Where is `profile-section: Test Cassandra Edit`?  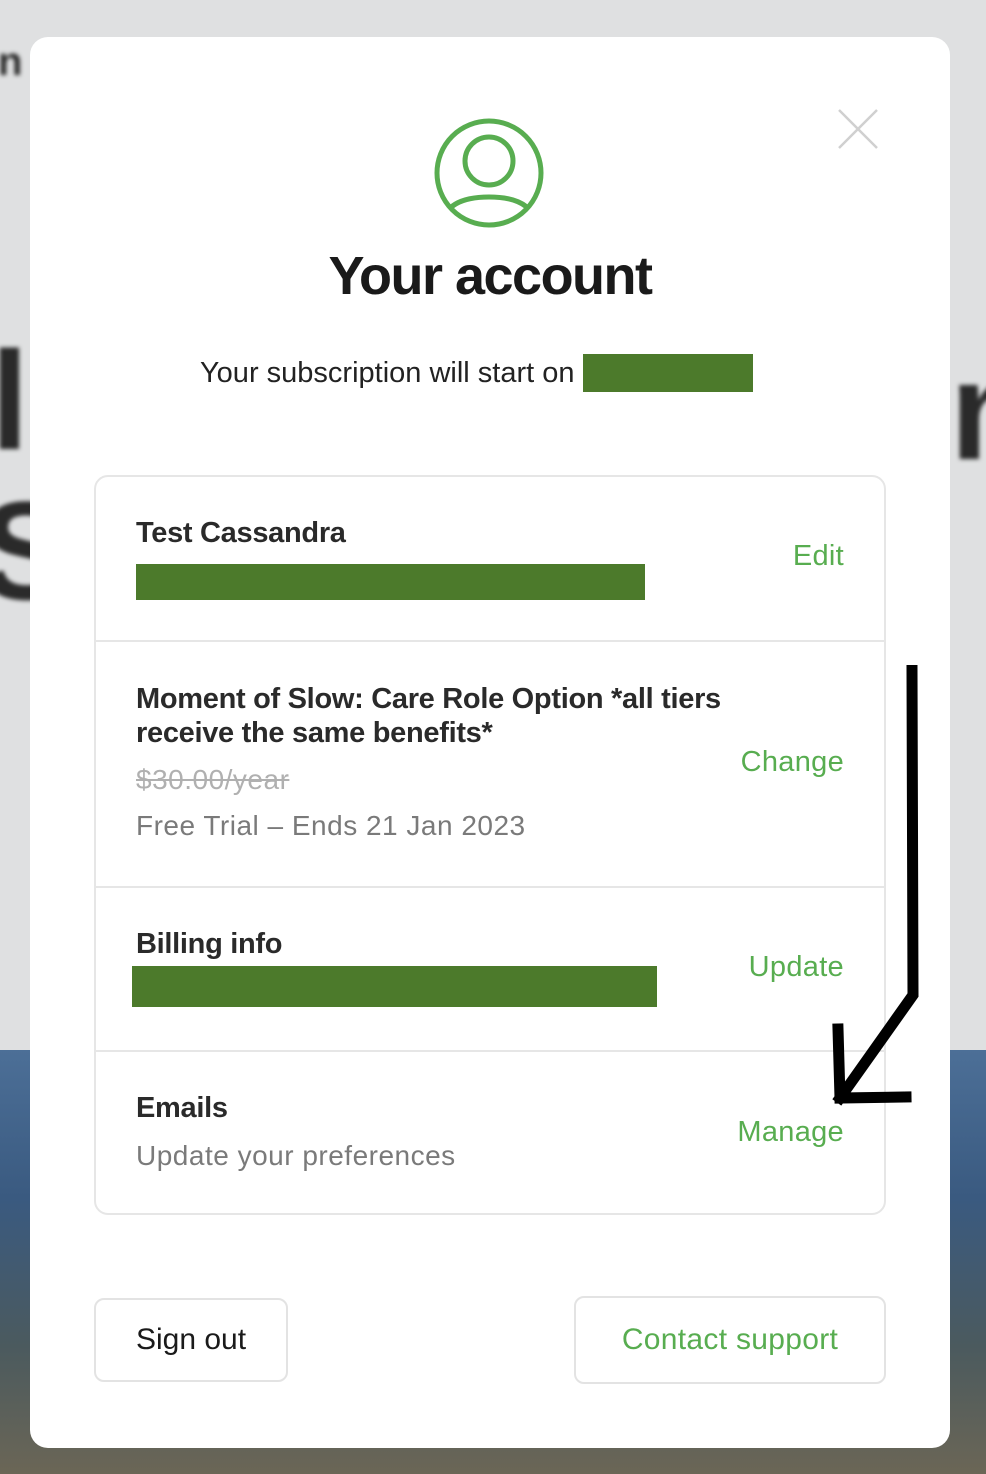 profile-section: Test Cassandra Edit is located at coordinates (490, 559).